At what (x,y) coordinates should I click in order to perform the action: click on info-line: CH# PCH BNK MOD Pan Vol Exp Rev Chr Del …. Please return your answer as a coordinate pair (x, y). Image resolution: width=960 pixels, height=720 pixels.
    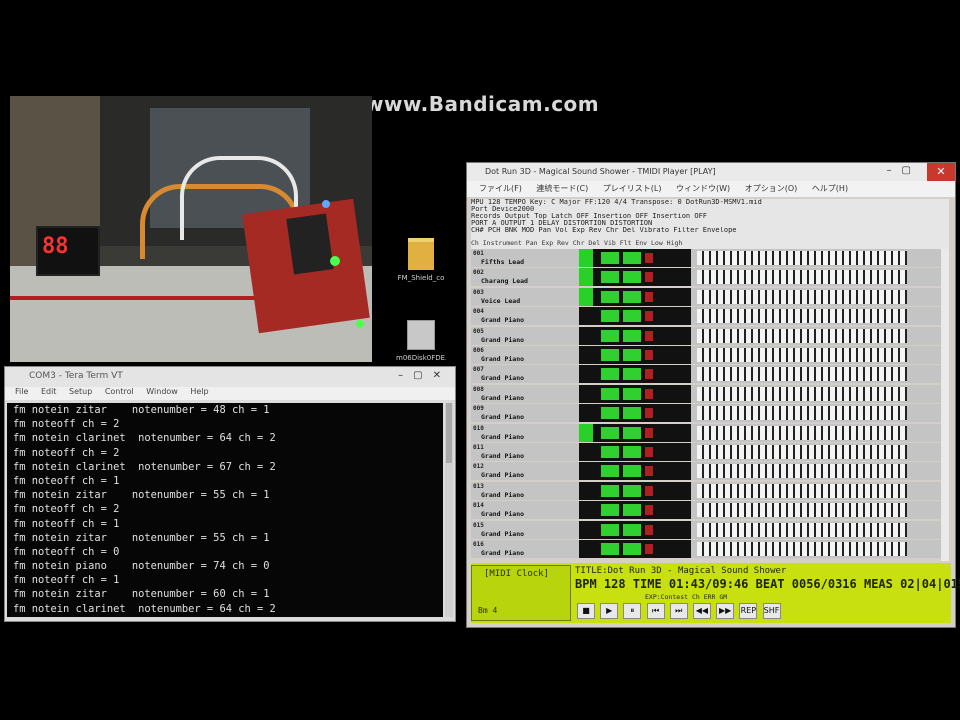
    Looking at the image, I should click on (604, 230).